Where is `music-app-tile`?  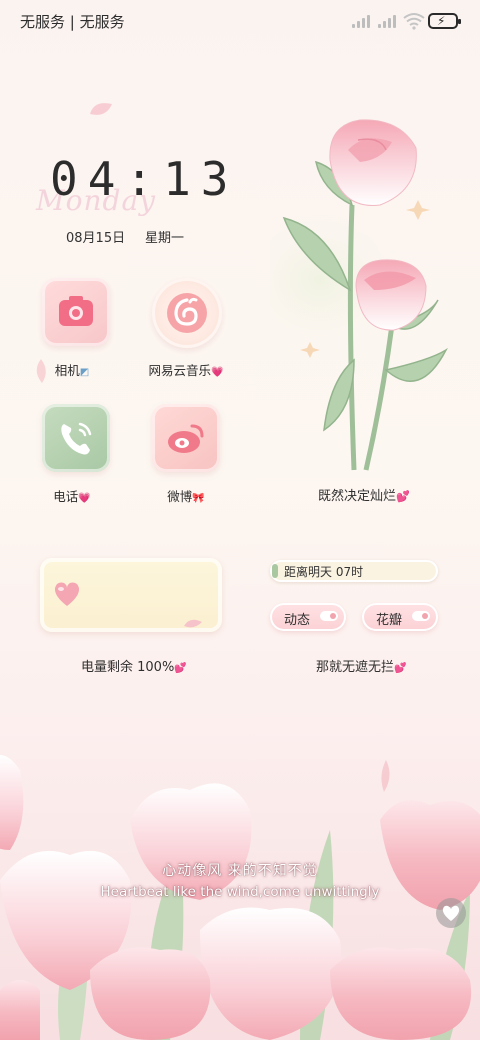 music-app-tile is located at coordinates (187, 313).